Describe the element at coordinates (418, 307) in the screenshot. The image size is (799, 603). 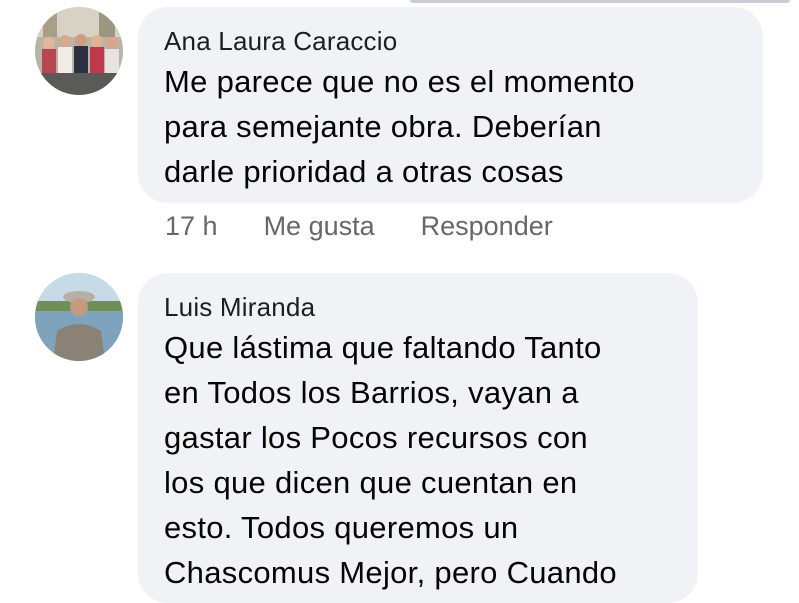
I see `comment-author: Luis Miranda` at that location.